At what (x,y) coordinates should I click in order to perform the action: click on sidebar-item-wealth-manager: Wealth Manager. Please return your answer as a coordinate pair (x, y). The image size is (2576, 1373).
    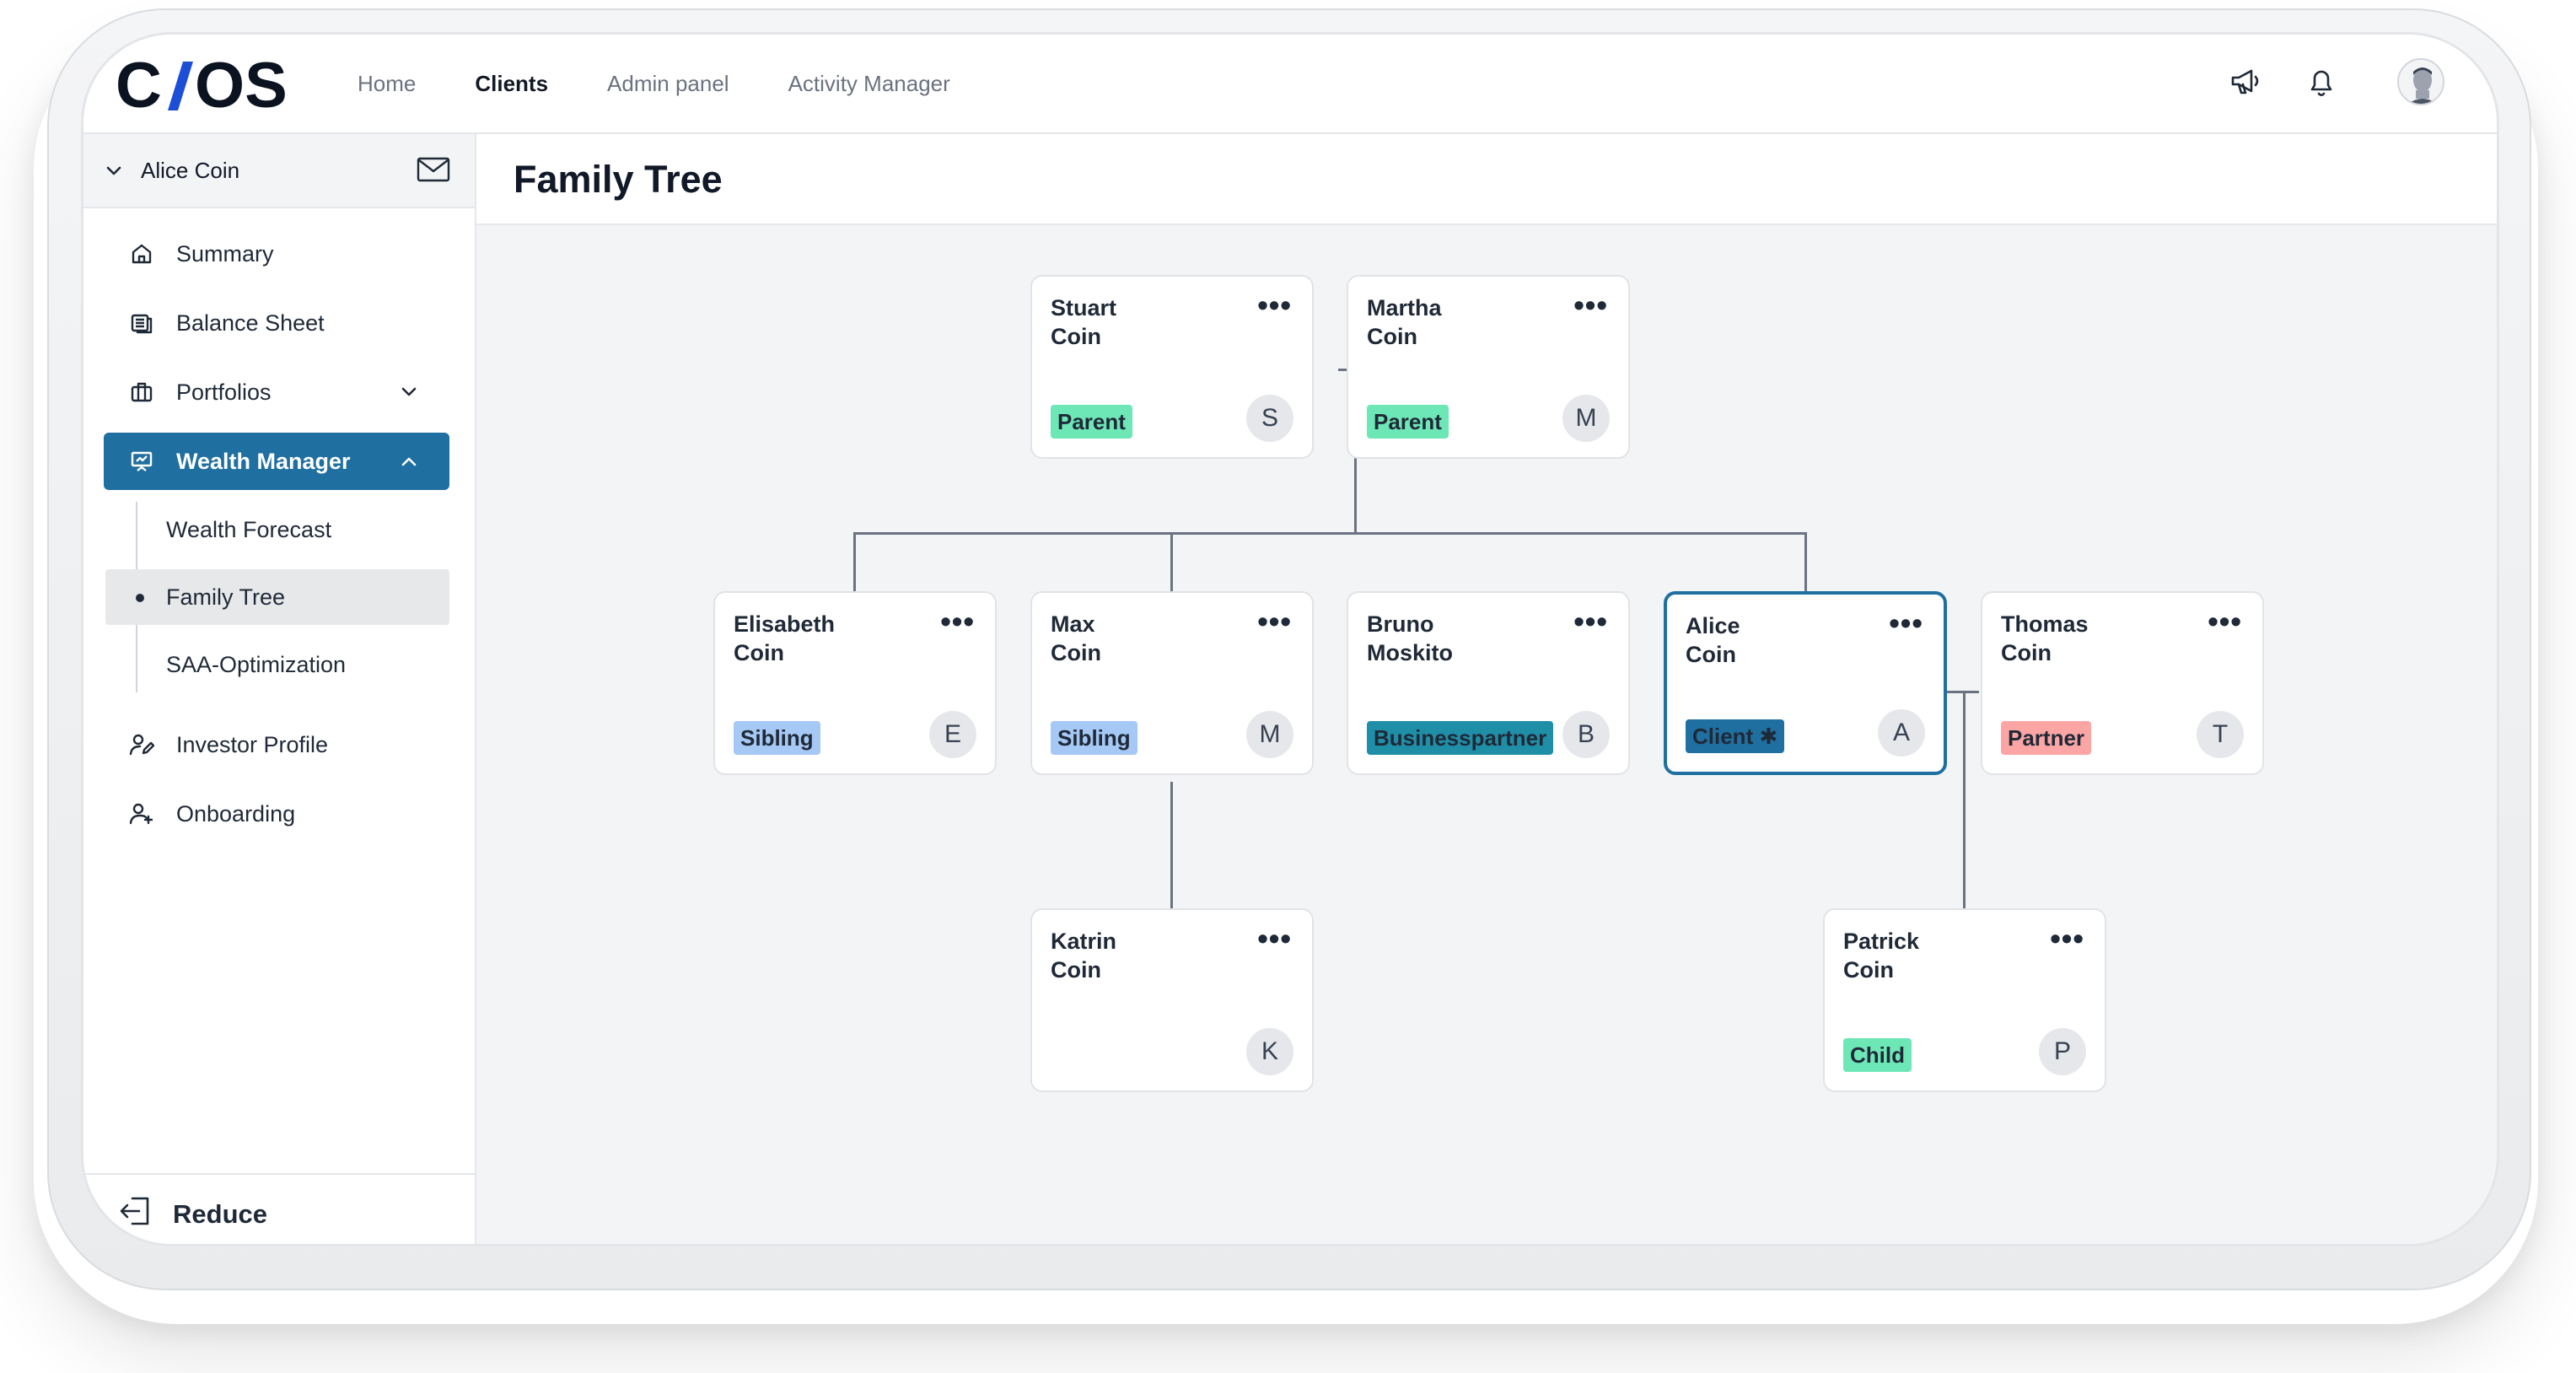
    Looking at the image, I should click on (276, 461).